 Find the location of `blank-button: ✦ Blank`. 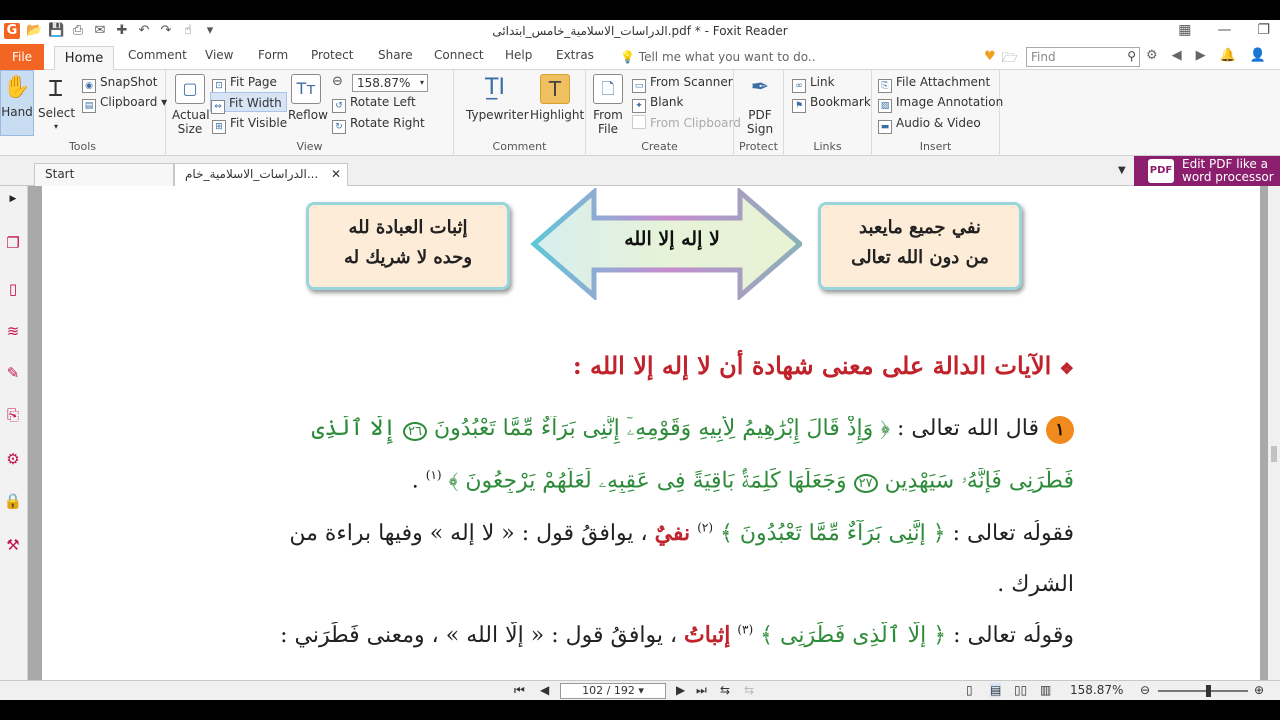

blank-button: ✦ Blank is located at coordinates (658, 102).